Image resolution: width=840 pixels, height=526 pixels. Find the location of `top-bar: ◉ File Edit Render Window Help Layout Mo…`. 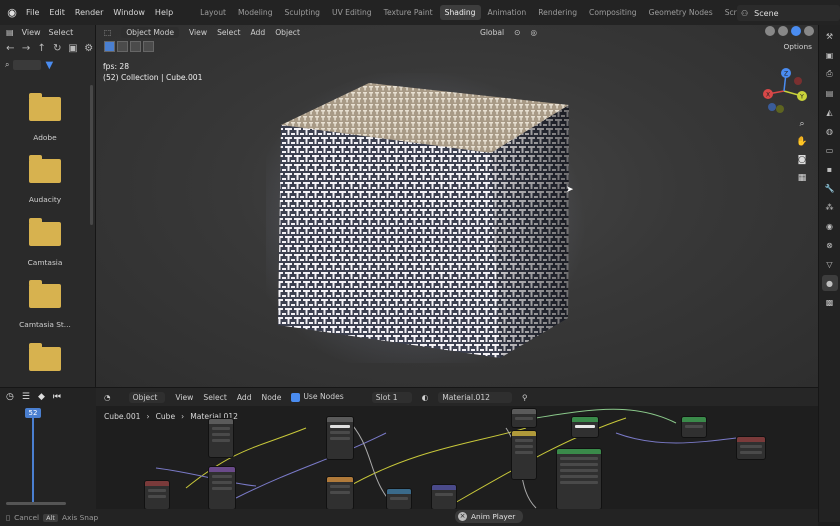

top-bar: ◉ File Edit Render Window Help Layout Mo… is located at coordinates (420, 12).